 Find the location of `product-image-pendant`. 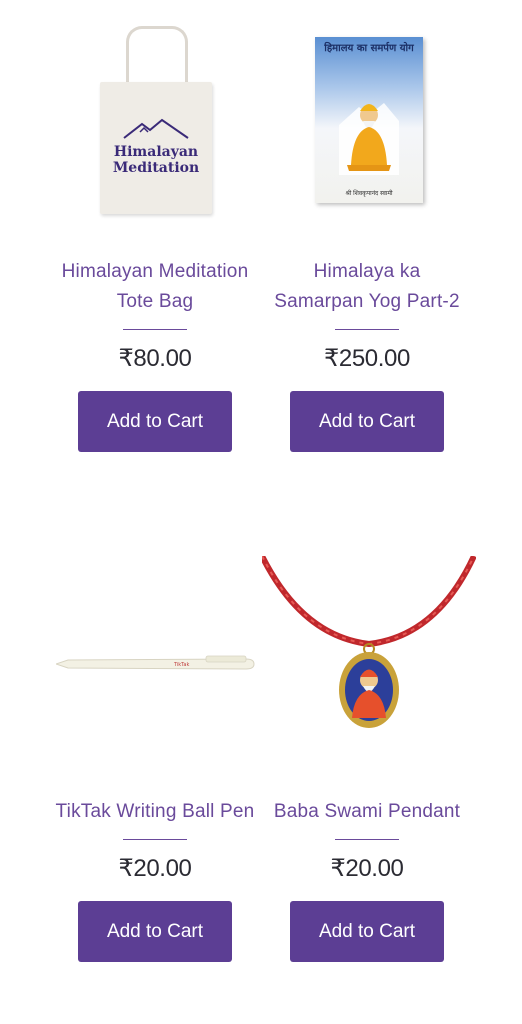

product-image-pendant is located at coordinates (367, 662).